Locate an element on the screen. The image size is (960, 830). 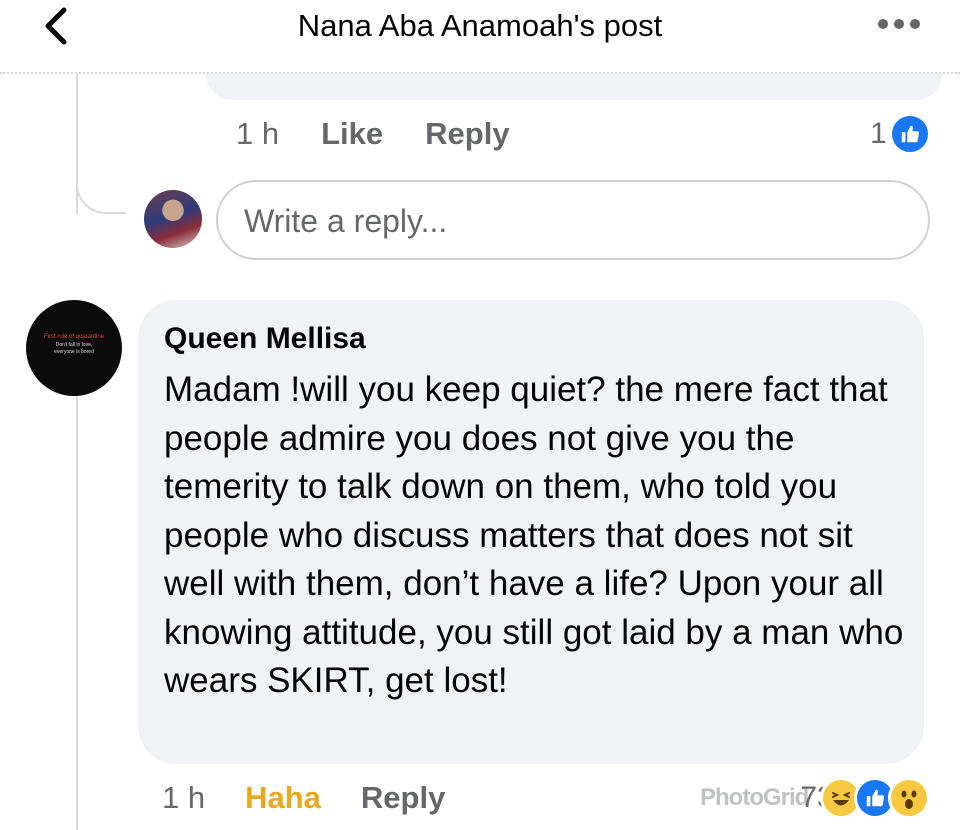
watermark: PhotoGrid is located at coordinates (754, 797).